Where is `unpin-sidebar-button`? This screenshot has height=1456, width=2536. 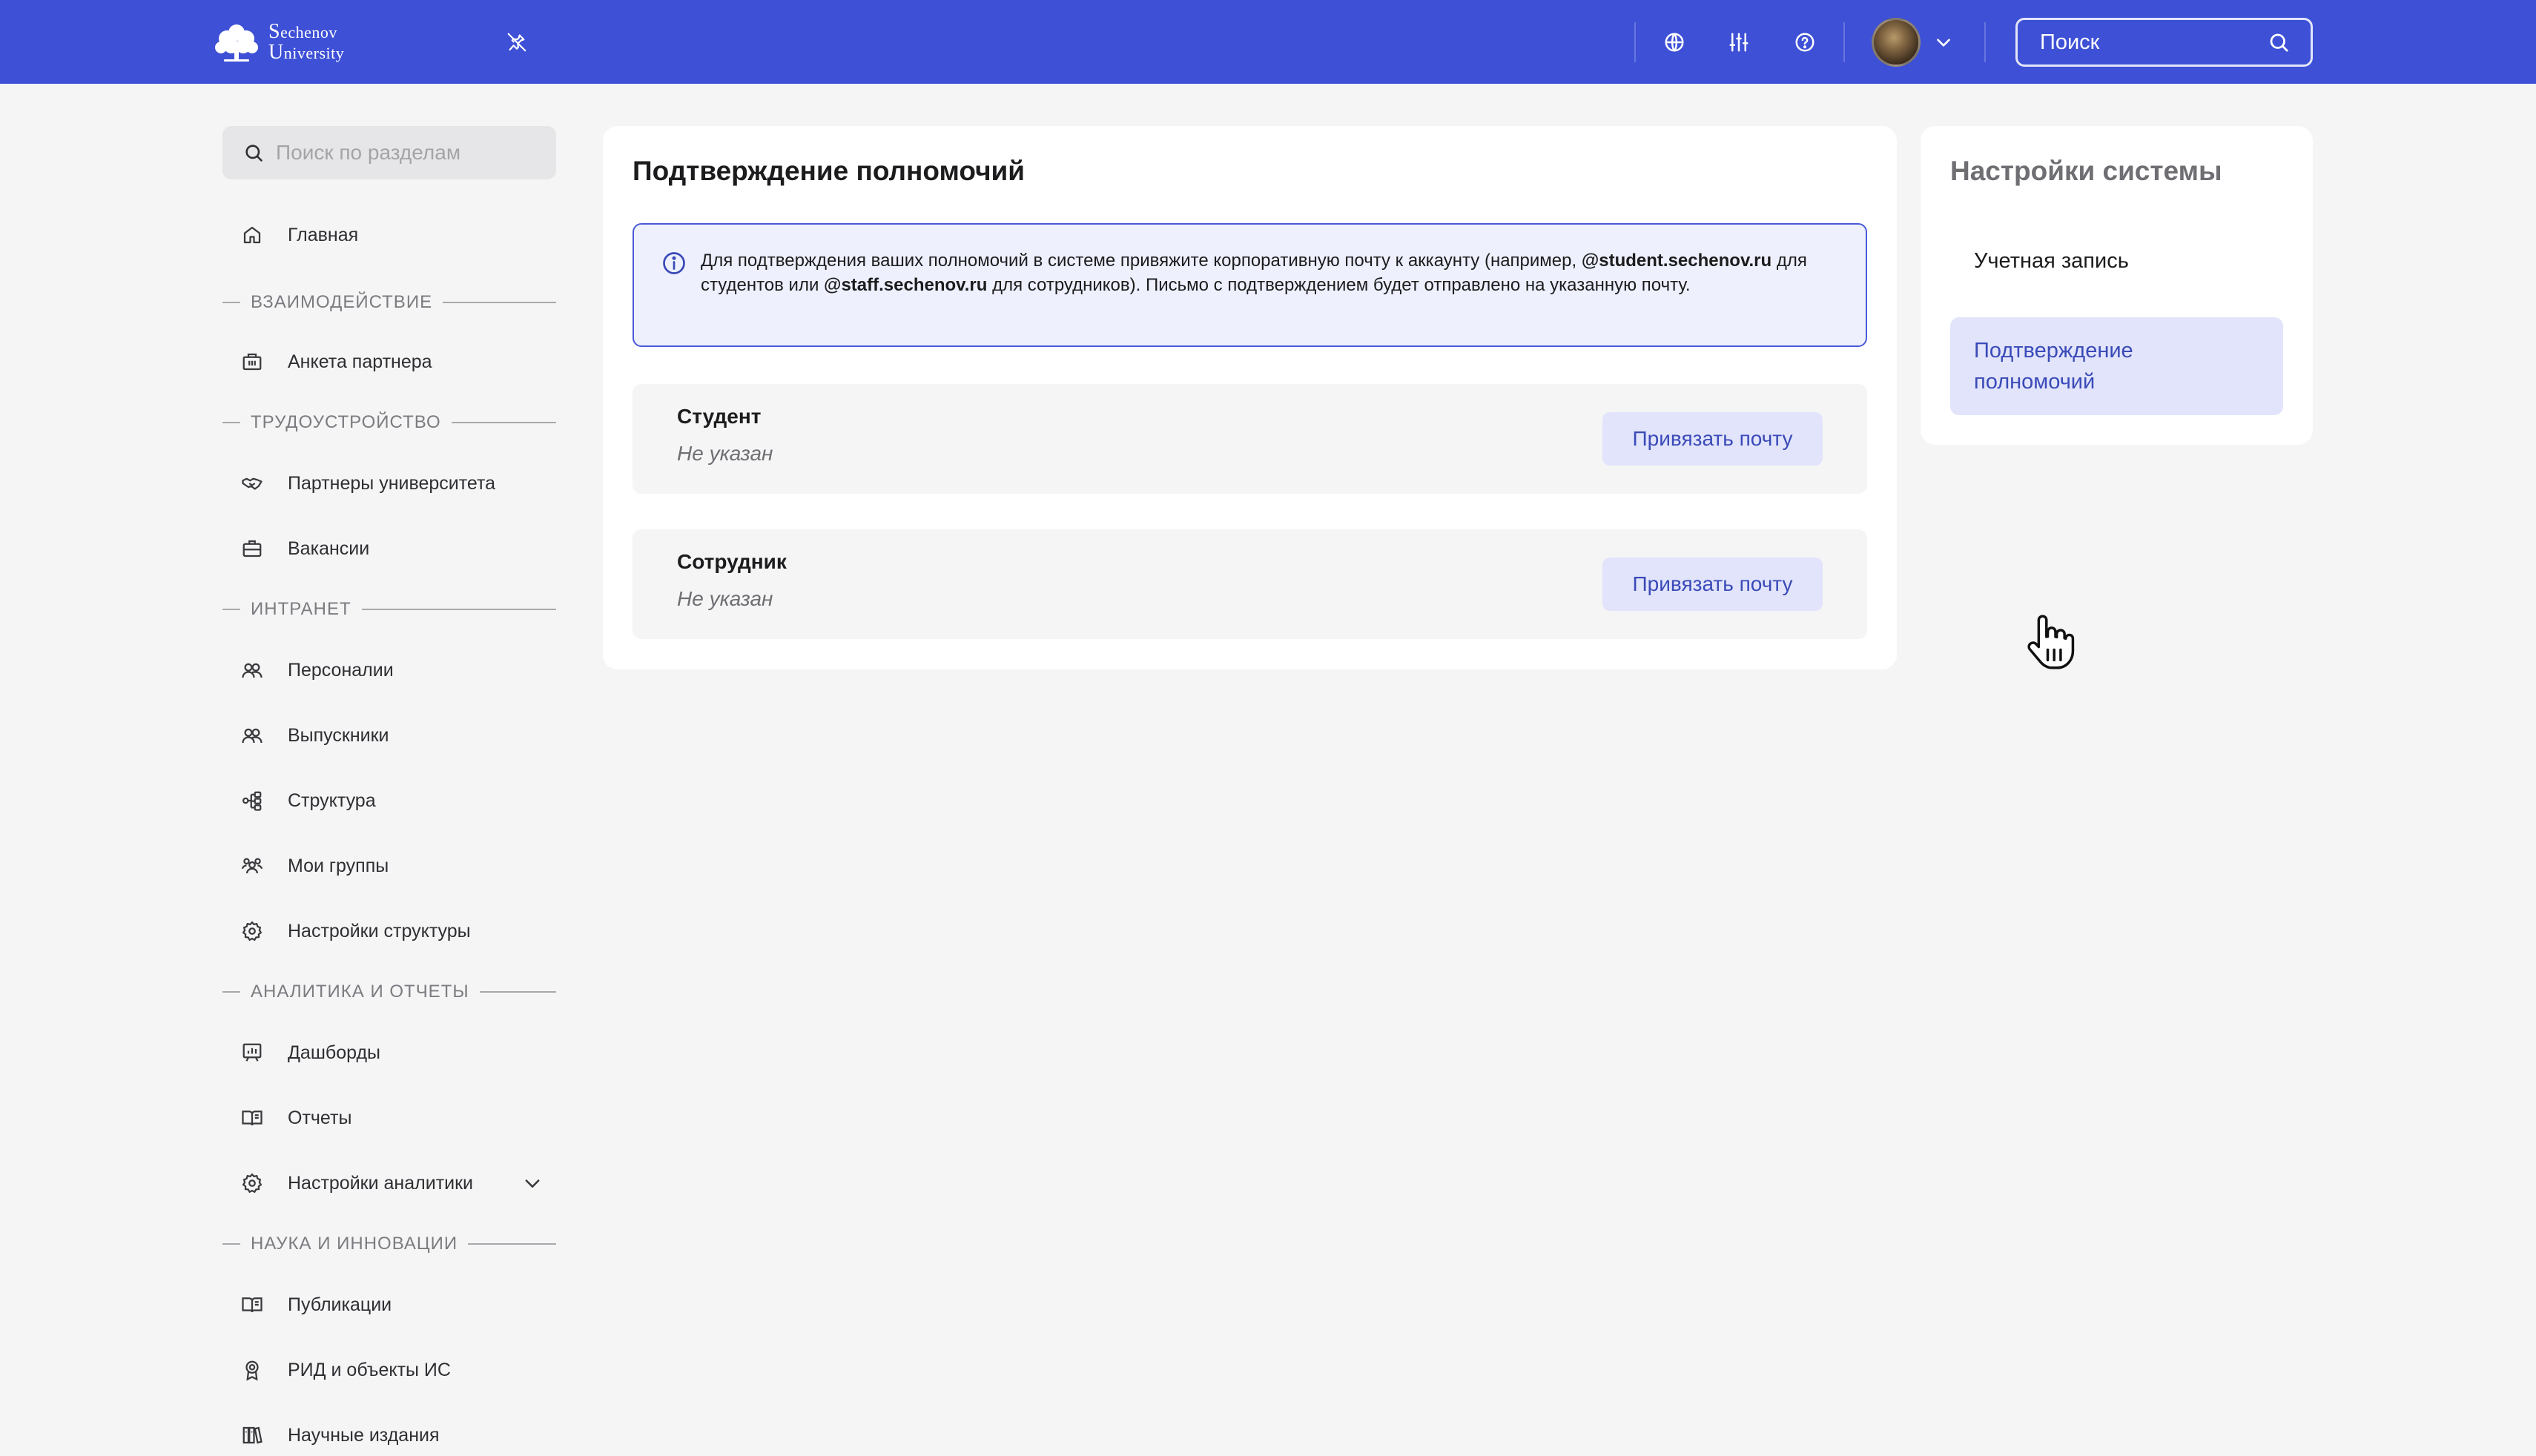 unpin-sidebar-button is located at coordinates (516, 42).